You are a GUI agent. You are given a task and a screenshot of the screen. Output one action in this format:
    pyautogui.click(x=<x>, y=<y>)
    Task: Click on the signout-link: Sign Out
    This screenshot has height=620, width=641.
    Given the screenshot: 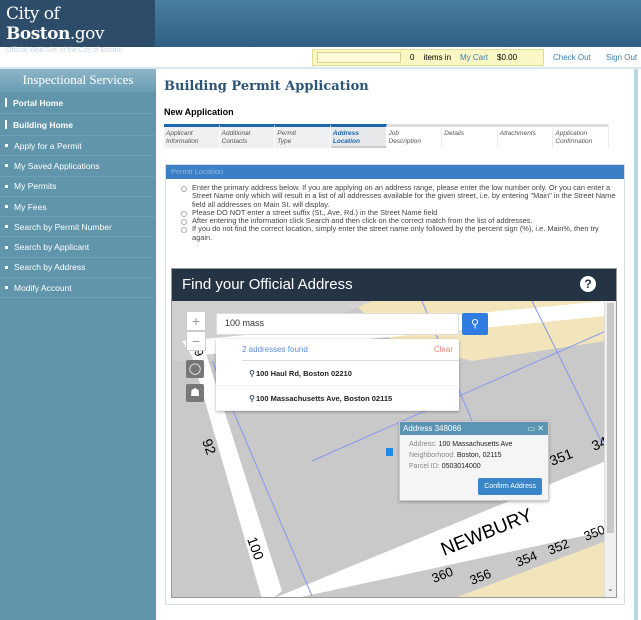 What is the action you would take?
    pyautogui.click(x=621, y=57)
    